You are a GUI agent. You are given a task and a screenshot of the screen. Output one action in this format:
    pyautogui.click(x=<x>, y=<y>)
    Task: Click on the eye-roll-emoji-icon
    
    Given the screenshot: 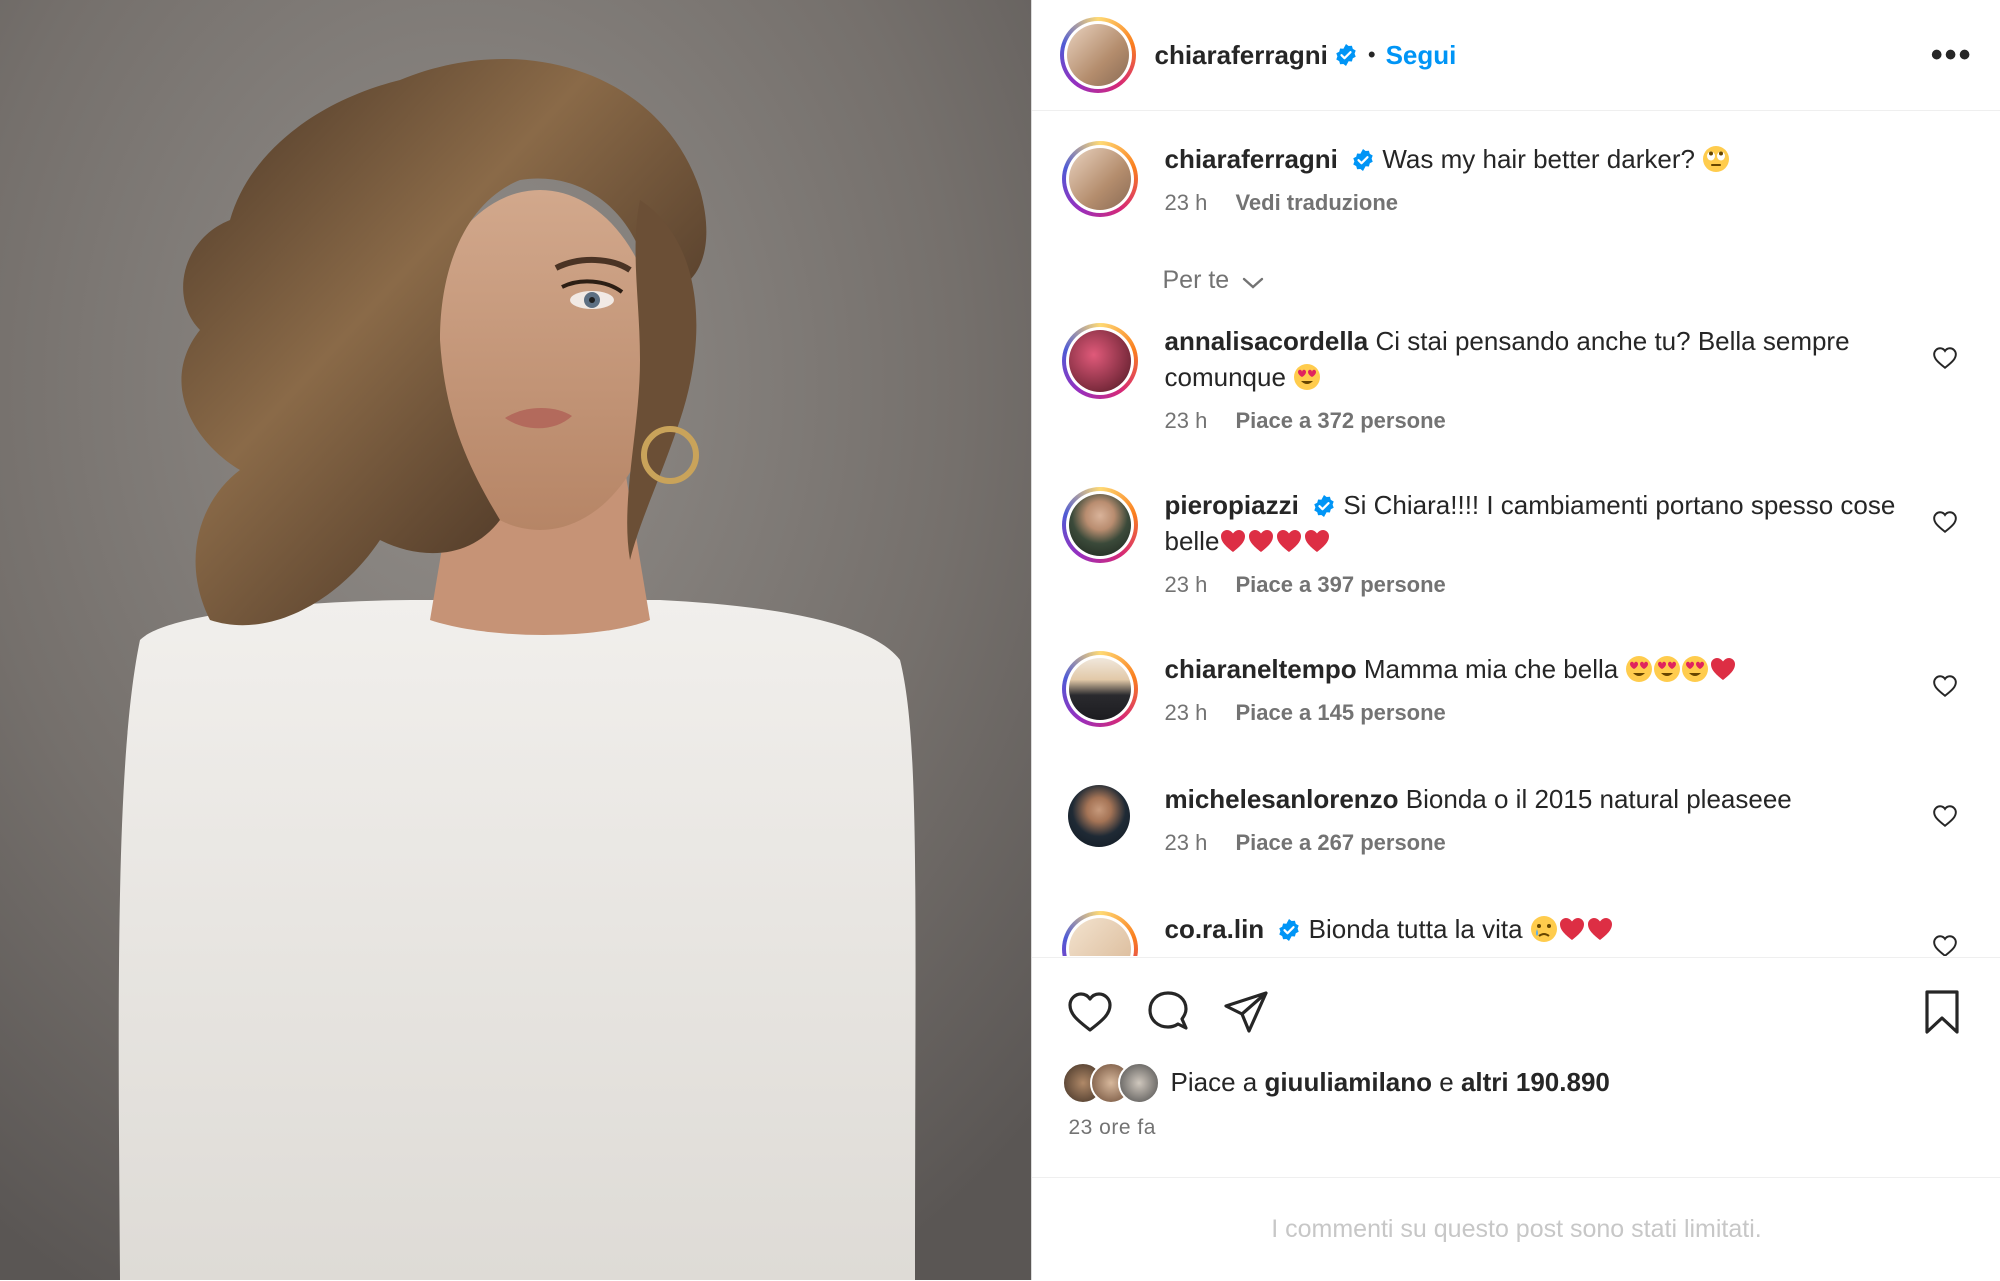 What is the action you would take?
    pyautogui.click(x=1716, y=159)
    